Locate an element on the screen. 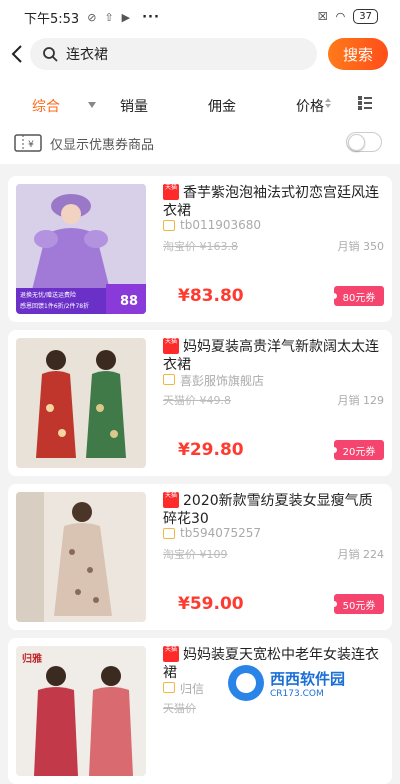 The height and width of the screenshot is (784, 400). coupon-badge: 50元券 is located at coordinates (357, 604).